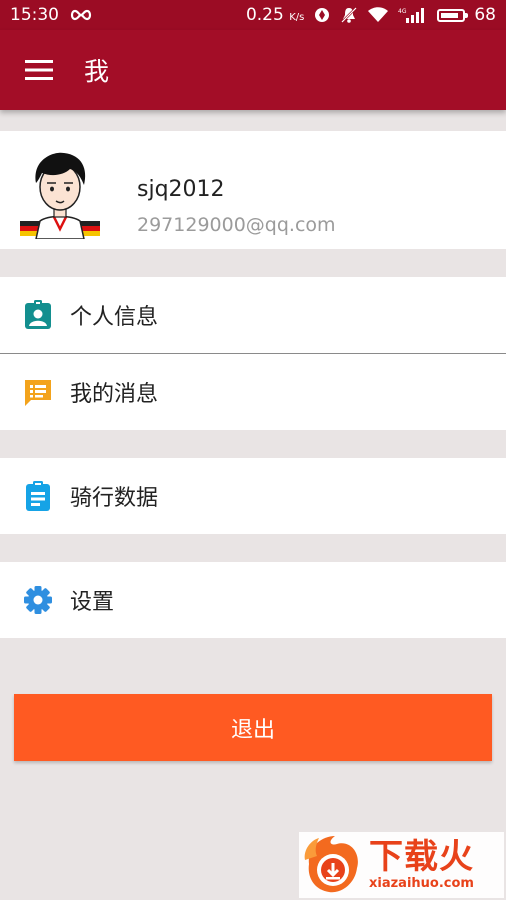 The width and height of the screenshot is (506, 900). What do you see at coordinates (38, 315) in the screenshot?
I see `contact-card-icon` at bounding box center [38, 315].